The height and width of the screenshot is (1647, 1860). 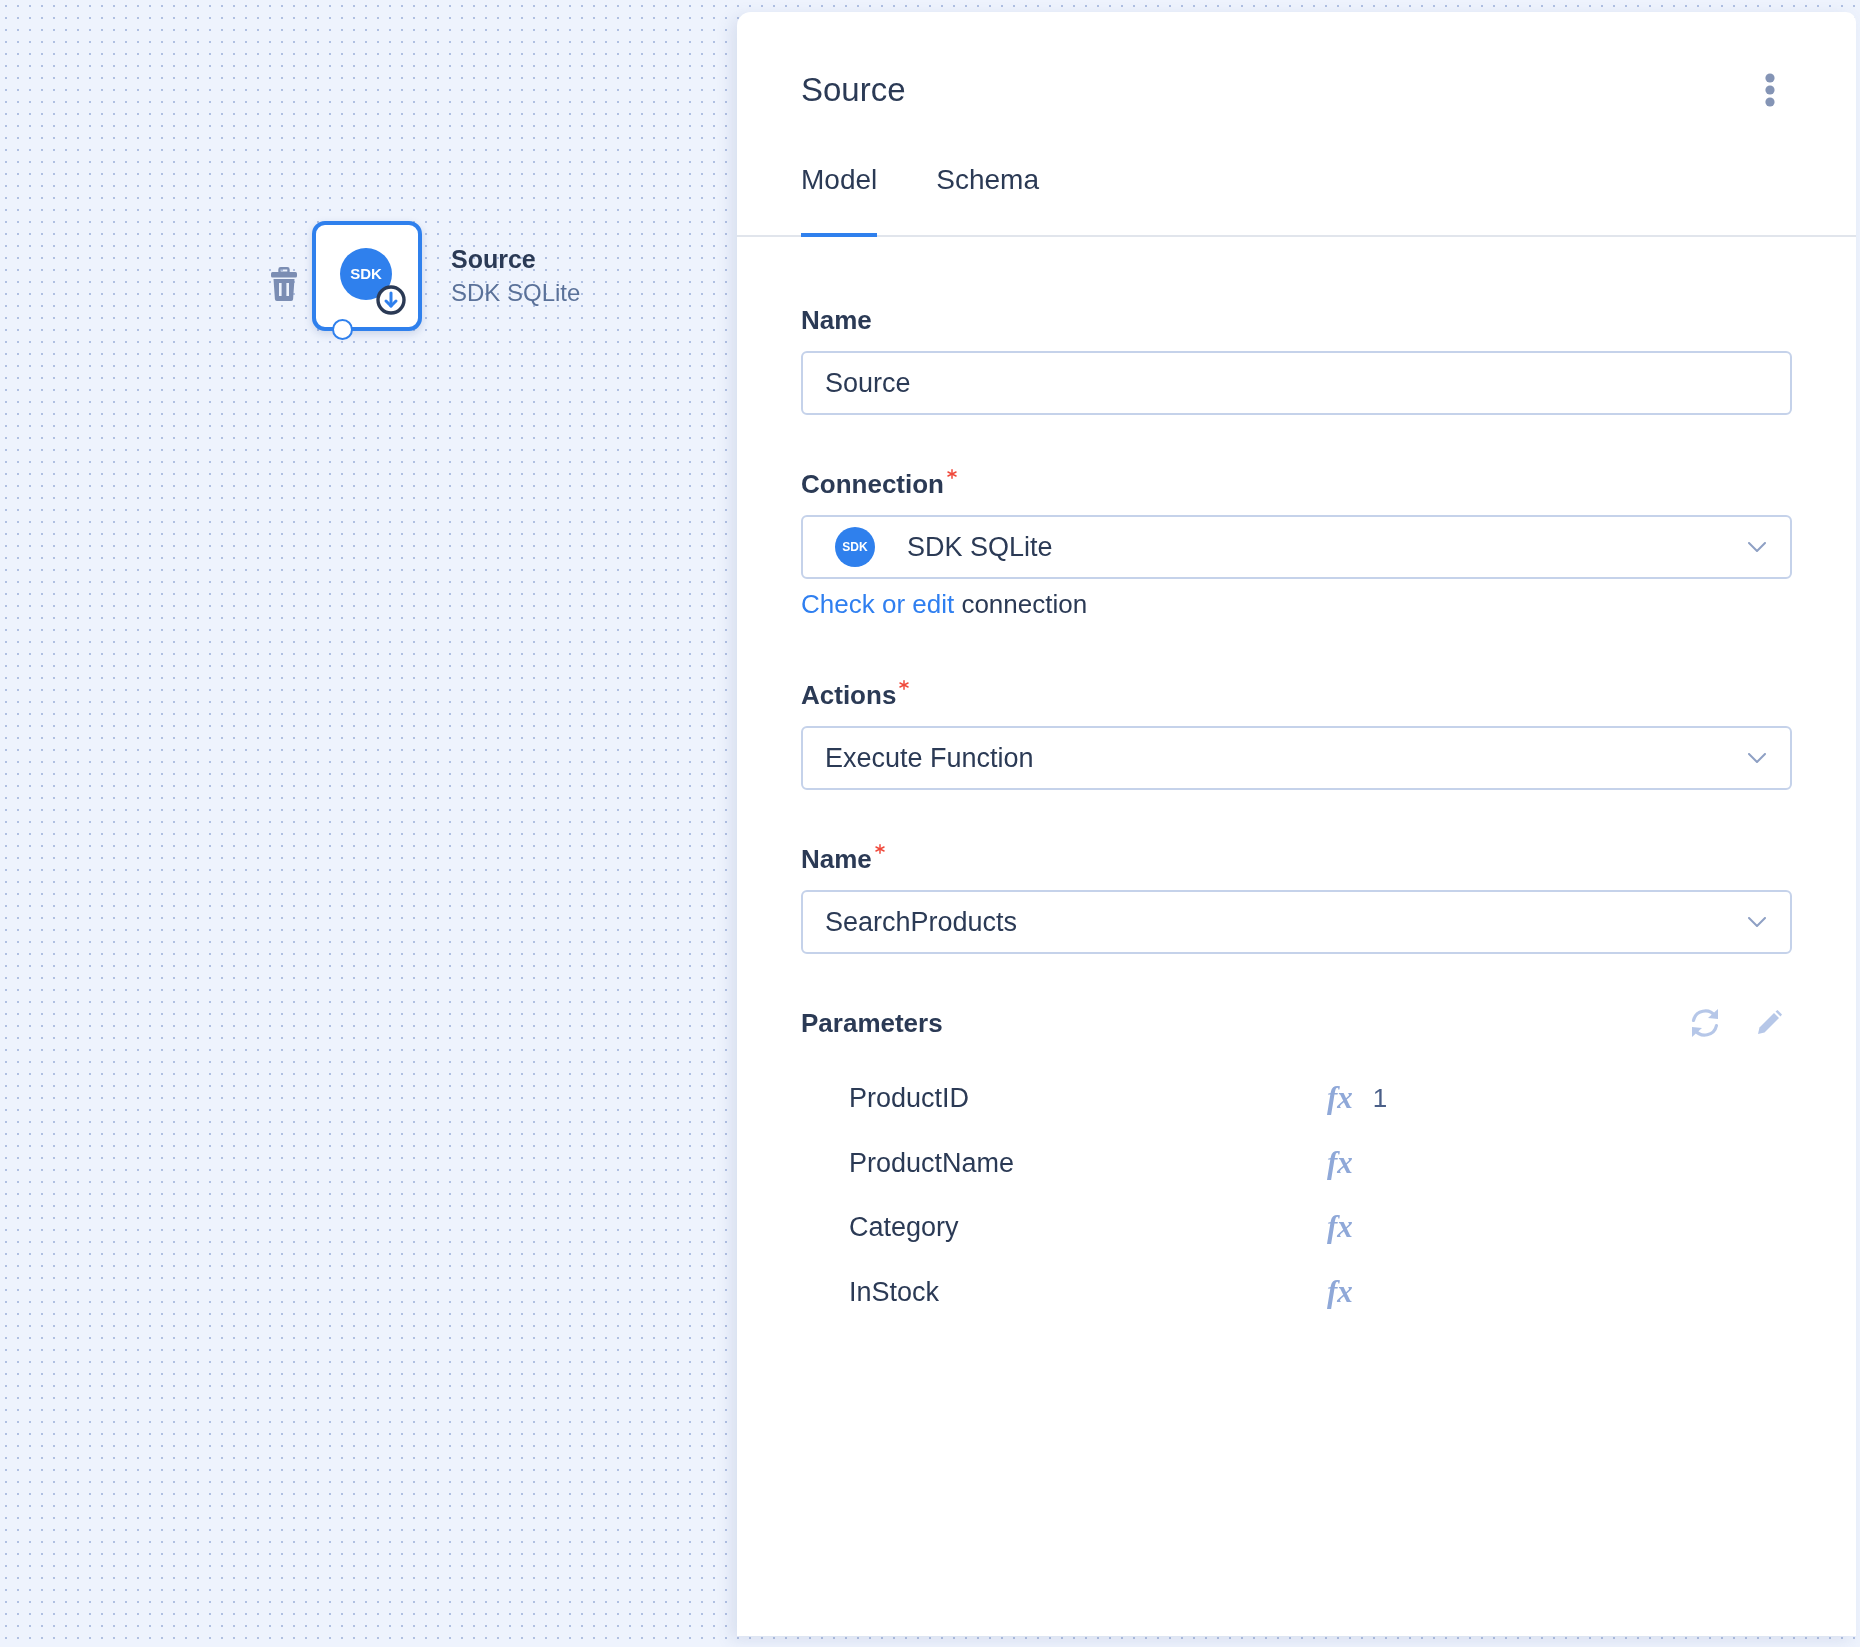 What do you see at coordinates (839, 193) in the screenshot?
I see `panel-tab: Model` at bounding box center [839, 193].